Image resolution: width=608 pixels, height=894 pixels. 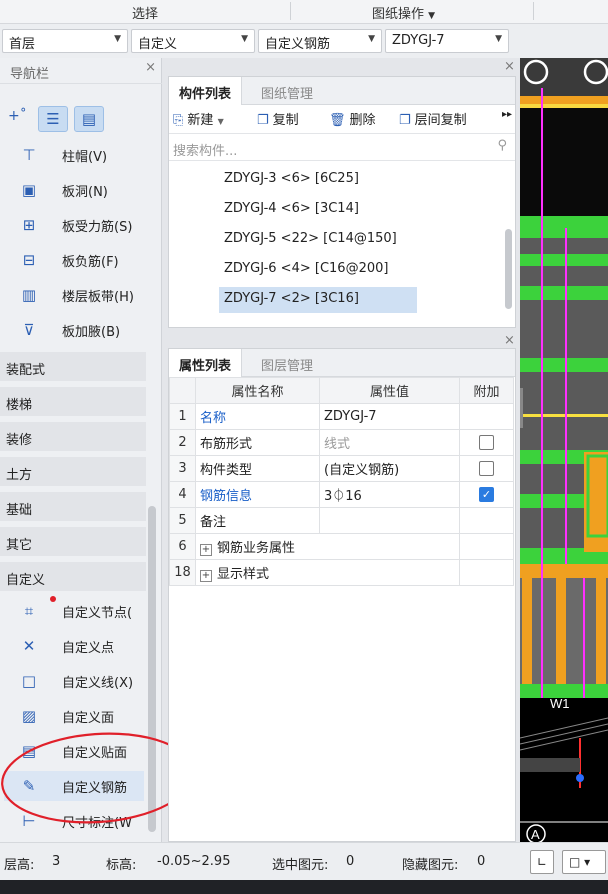 I want to click on nav-title: 导航栏 ×, so click(x=81, y=71).